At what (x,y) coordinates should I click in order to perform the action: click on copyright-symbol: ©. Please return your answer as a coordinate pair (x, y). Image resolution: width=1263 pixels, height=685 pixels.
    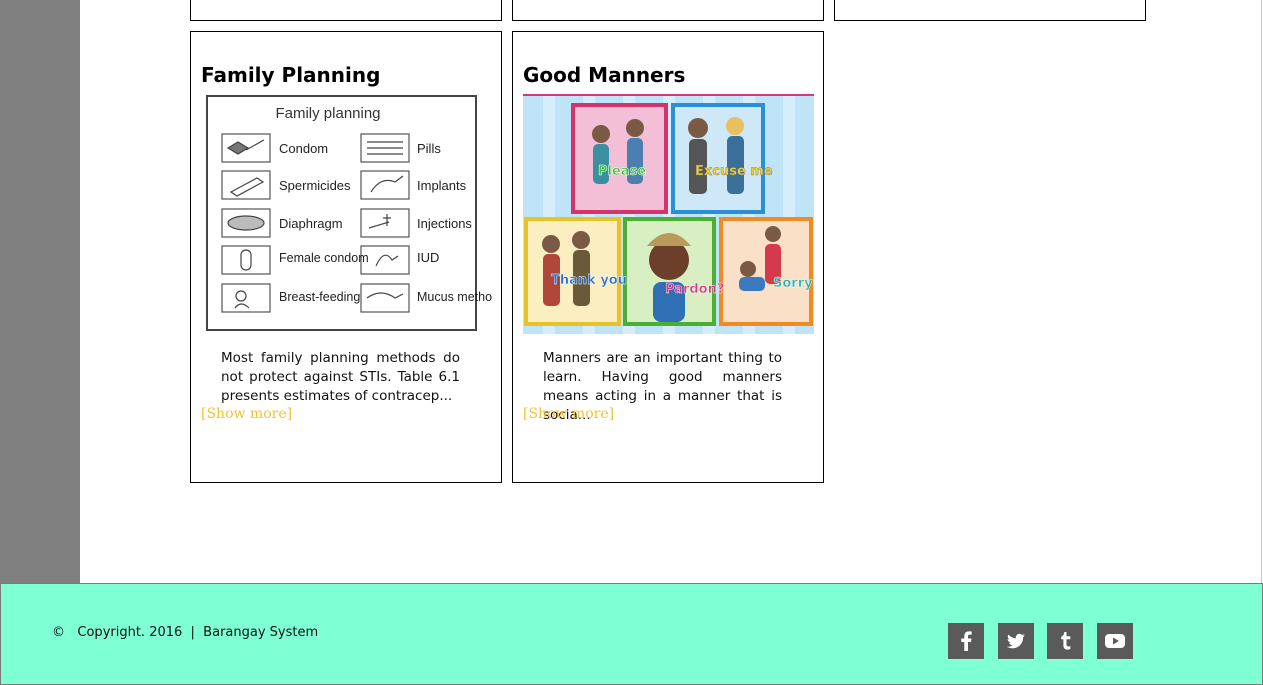
    Looking at the image, I should click on (58, 632).